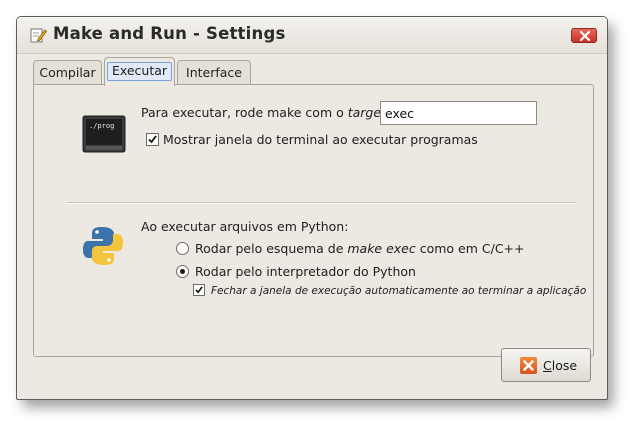  What do you see at coordinates (312, 35) in the screenshot?
I see `title-bar: Make and Run - Settings` at bounding box center [312, 35].